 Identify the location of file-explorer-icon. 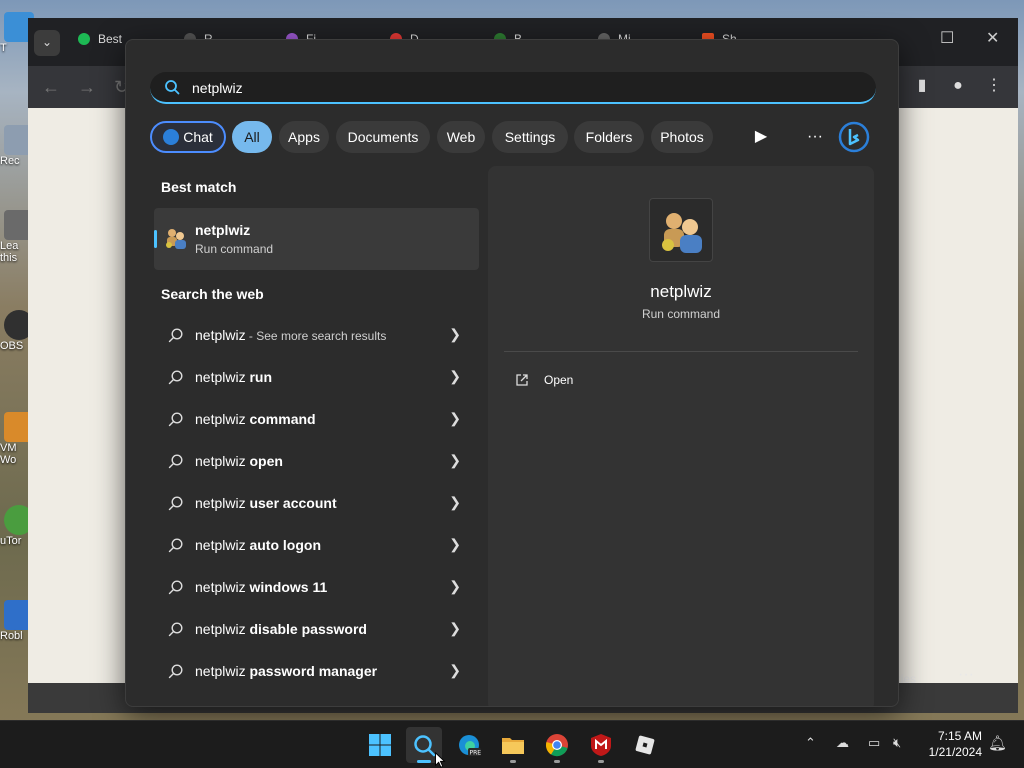
(513, 746).